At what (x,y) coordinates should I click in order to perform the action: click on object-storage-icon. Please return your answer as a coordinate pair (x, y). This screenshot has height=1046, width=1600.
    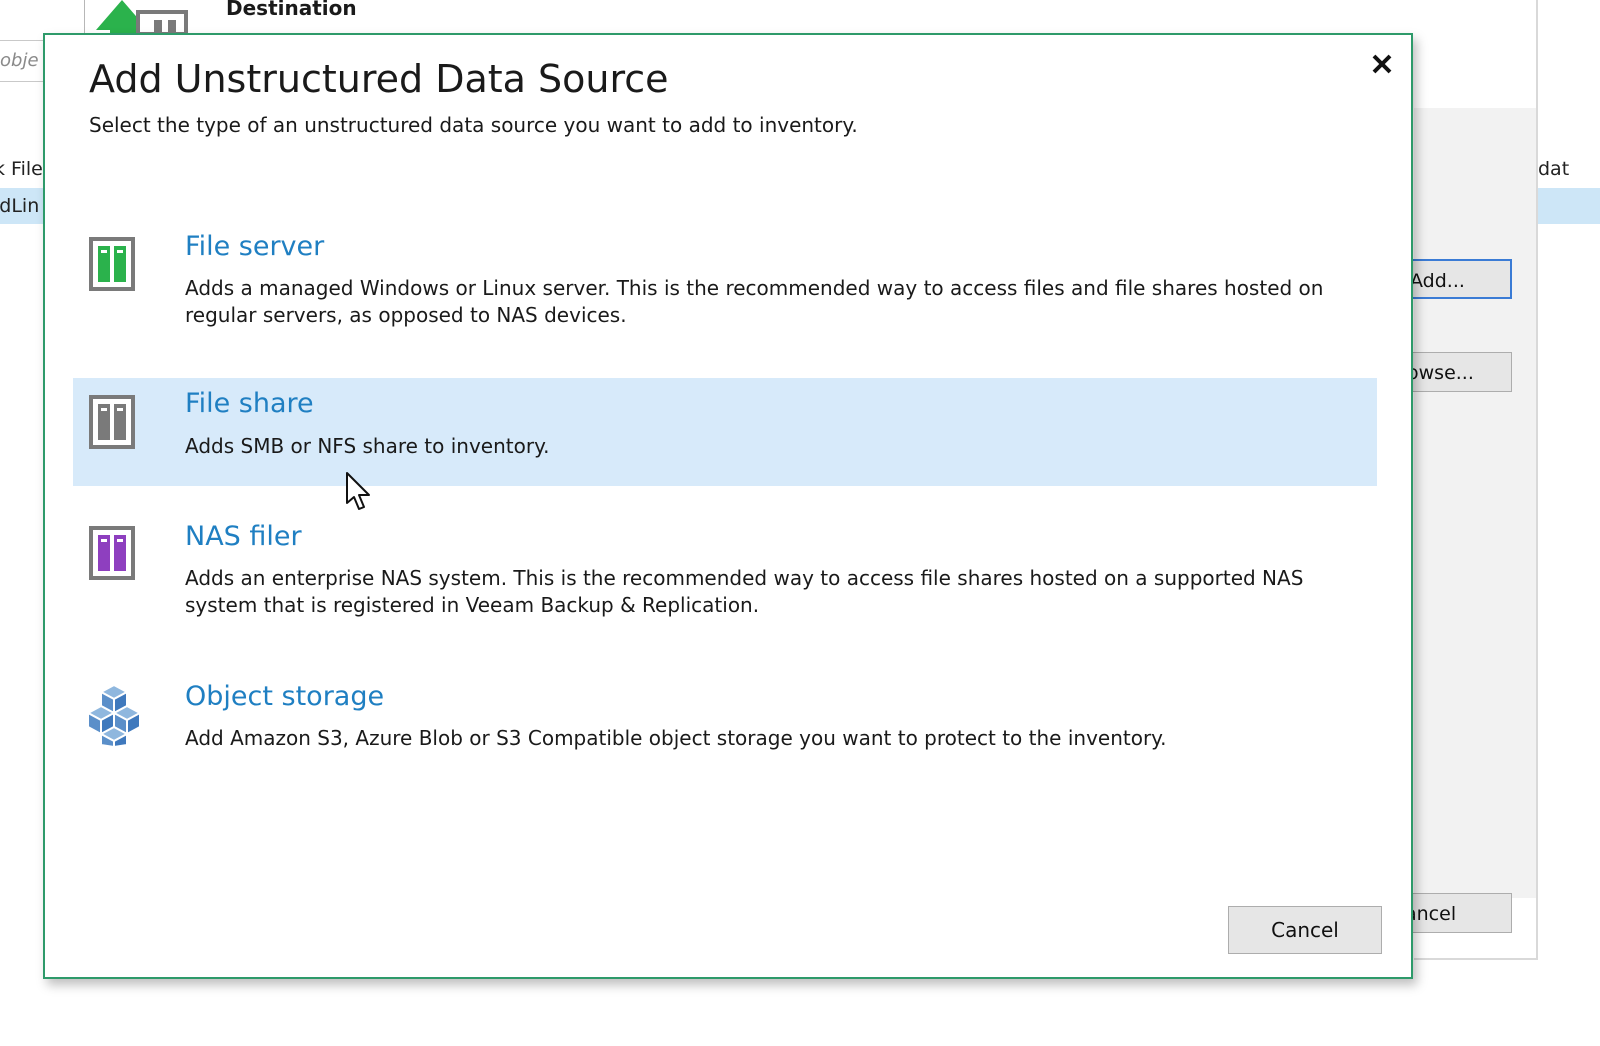
    Looking at the image, I should click on (114, 716).